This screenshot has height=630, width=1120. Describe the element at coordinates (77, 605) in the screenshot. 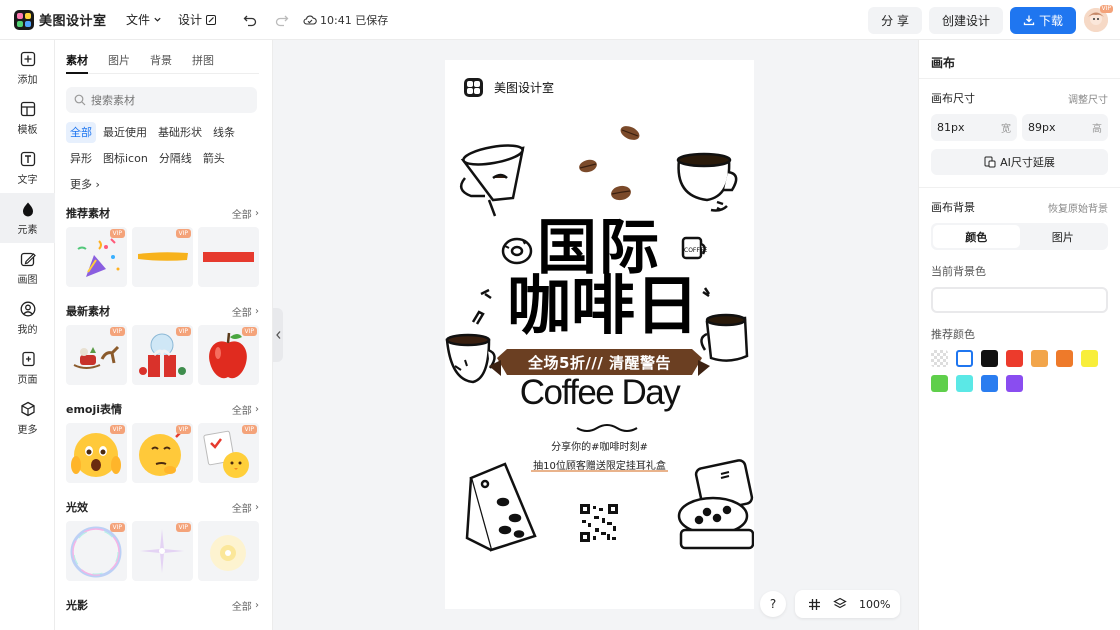

I see `section-title: 光影` at that location.